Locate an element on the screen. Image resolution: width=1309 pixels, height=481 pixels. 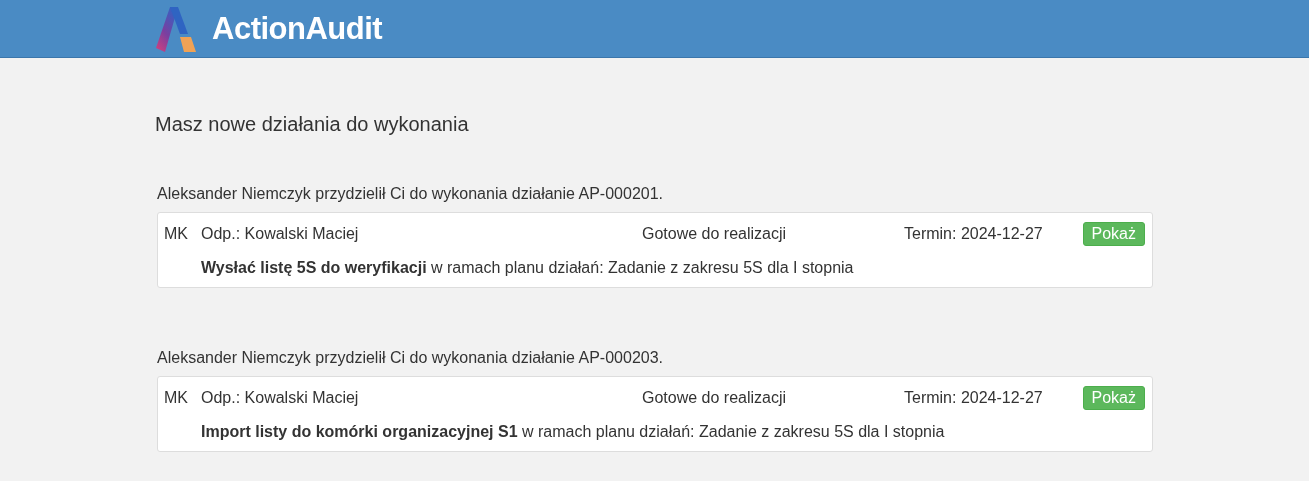
action-description: Wysłać listę 5S do weryfikacji w ramach planu działań: Zadanie z zakresu 5S dla I stopnia is located at coordinates (528, 268).